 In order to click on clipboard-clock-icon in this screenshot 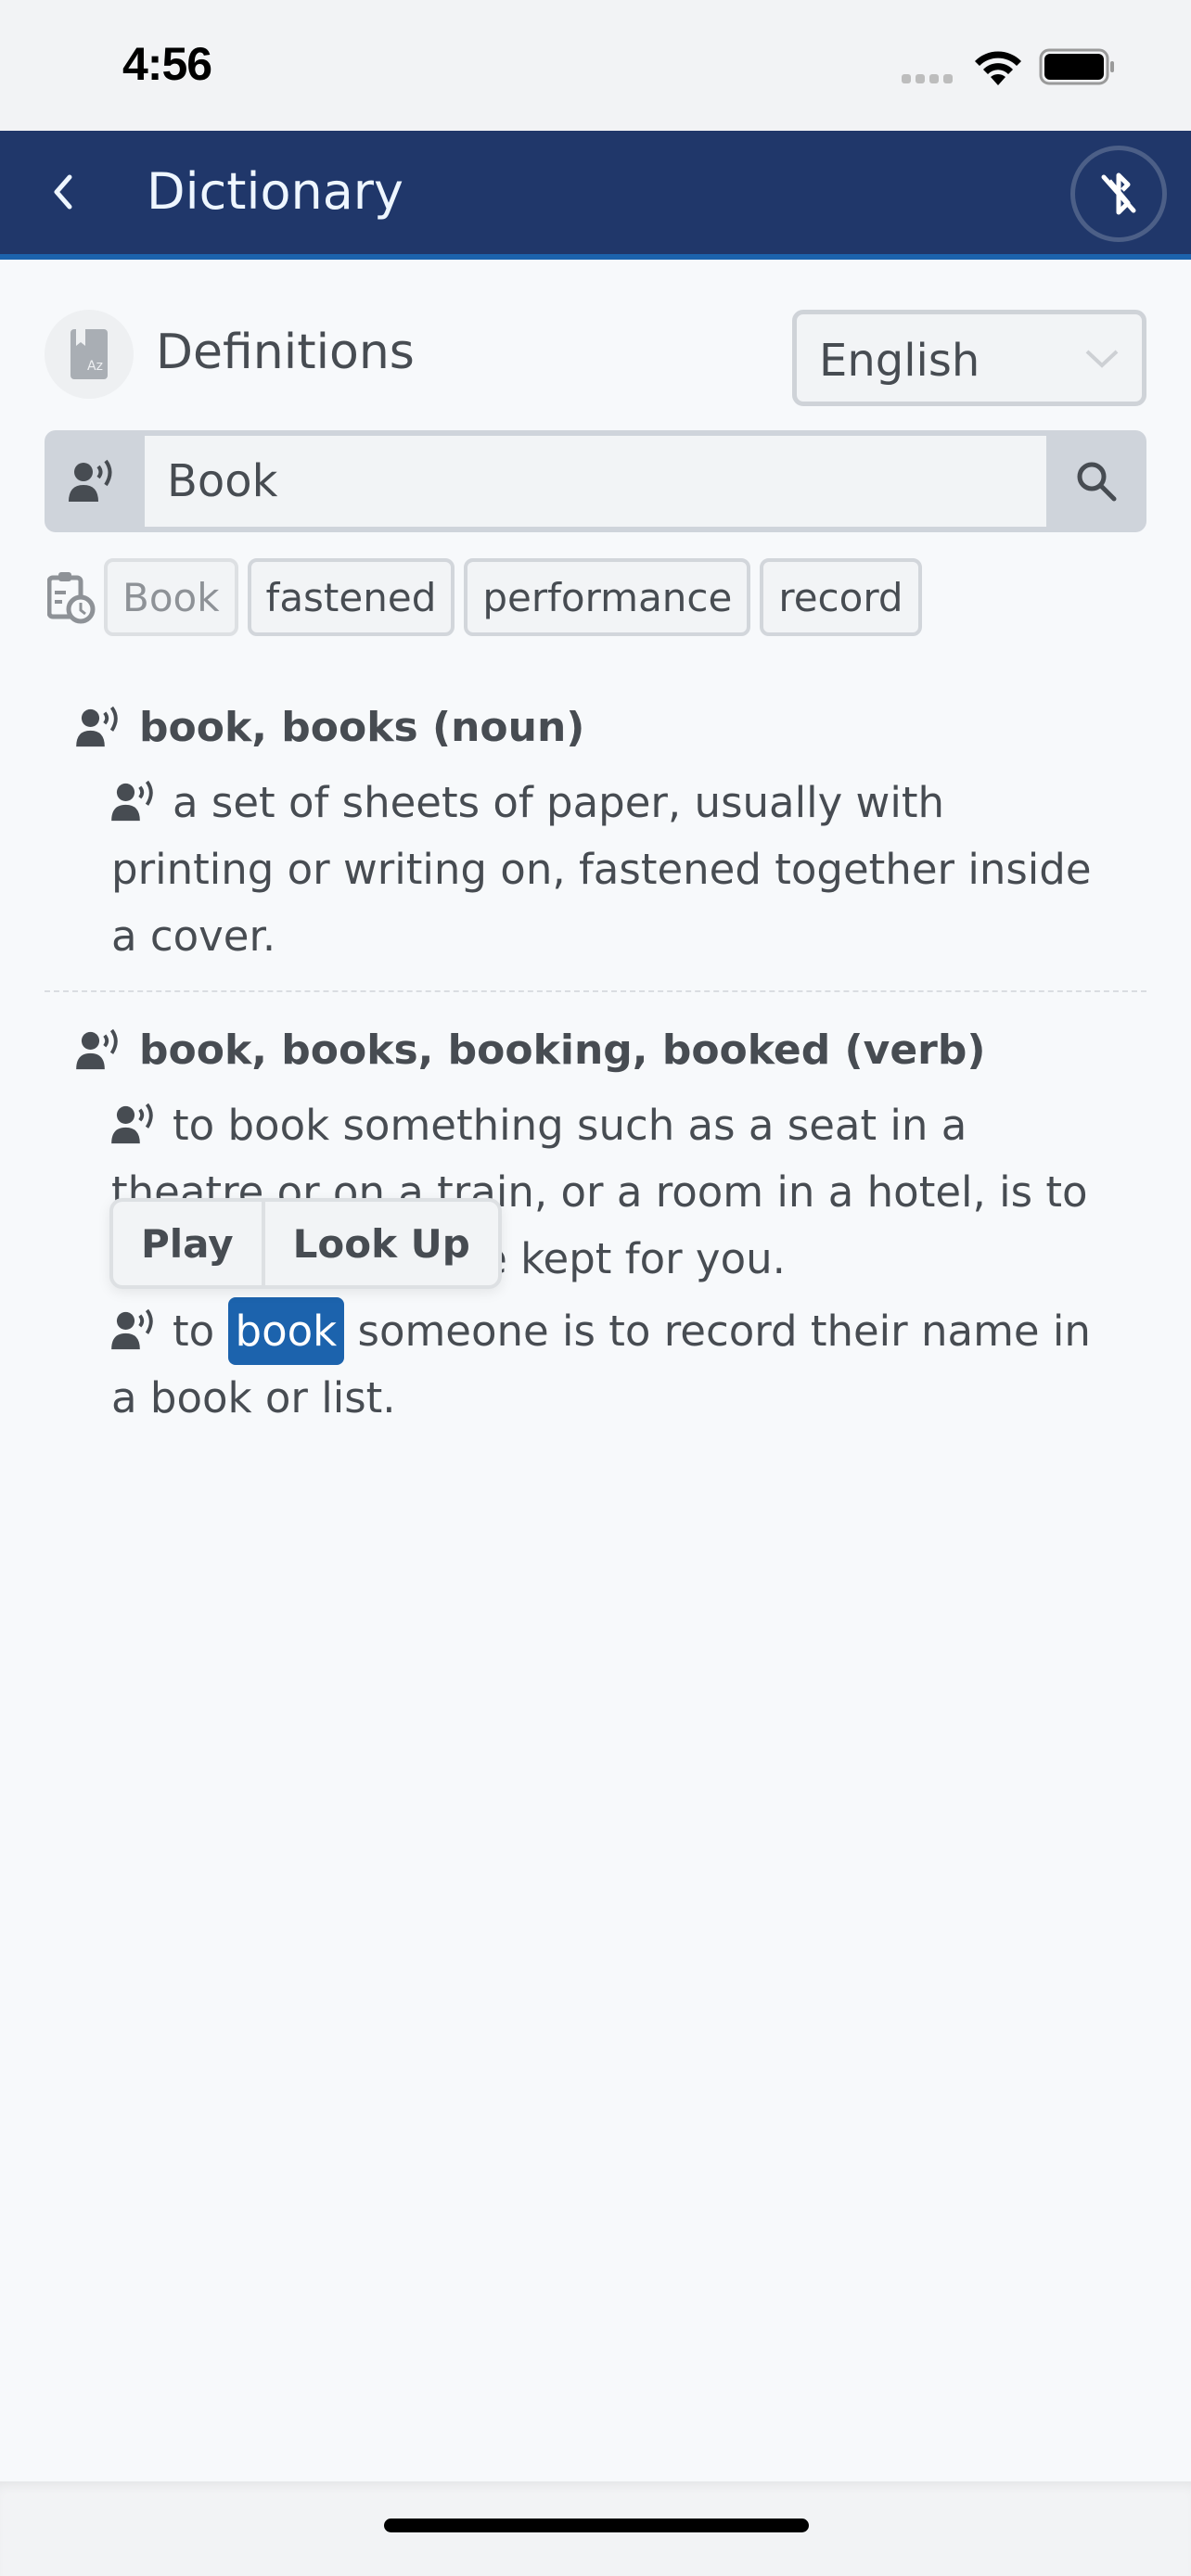, I will do `click(71, 598)`.